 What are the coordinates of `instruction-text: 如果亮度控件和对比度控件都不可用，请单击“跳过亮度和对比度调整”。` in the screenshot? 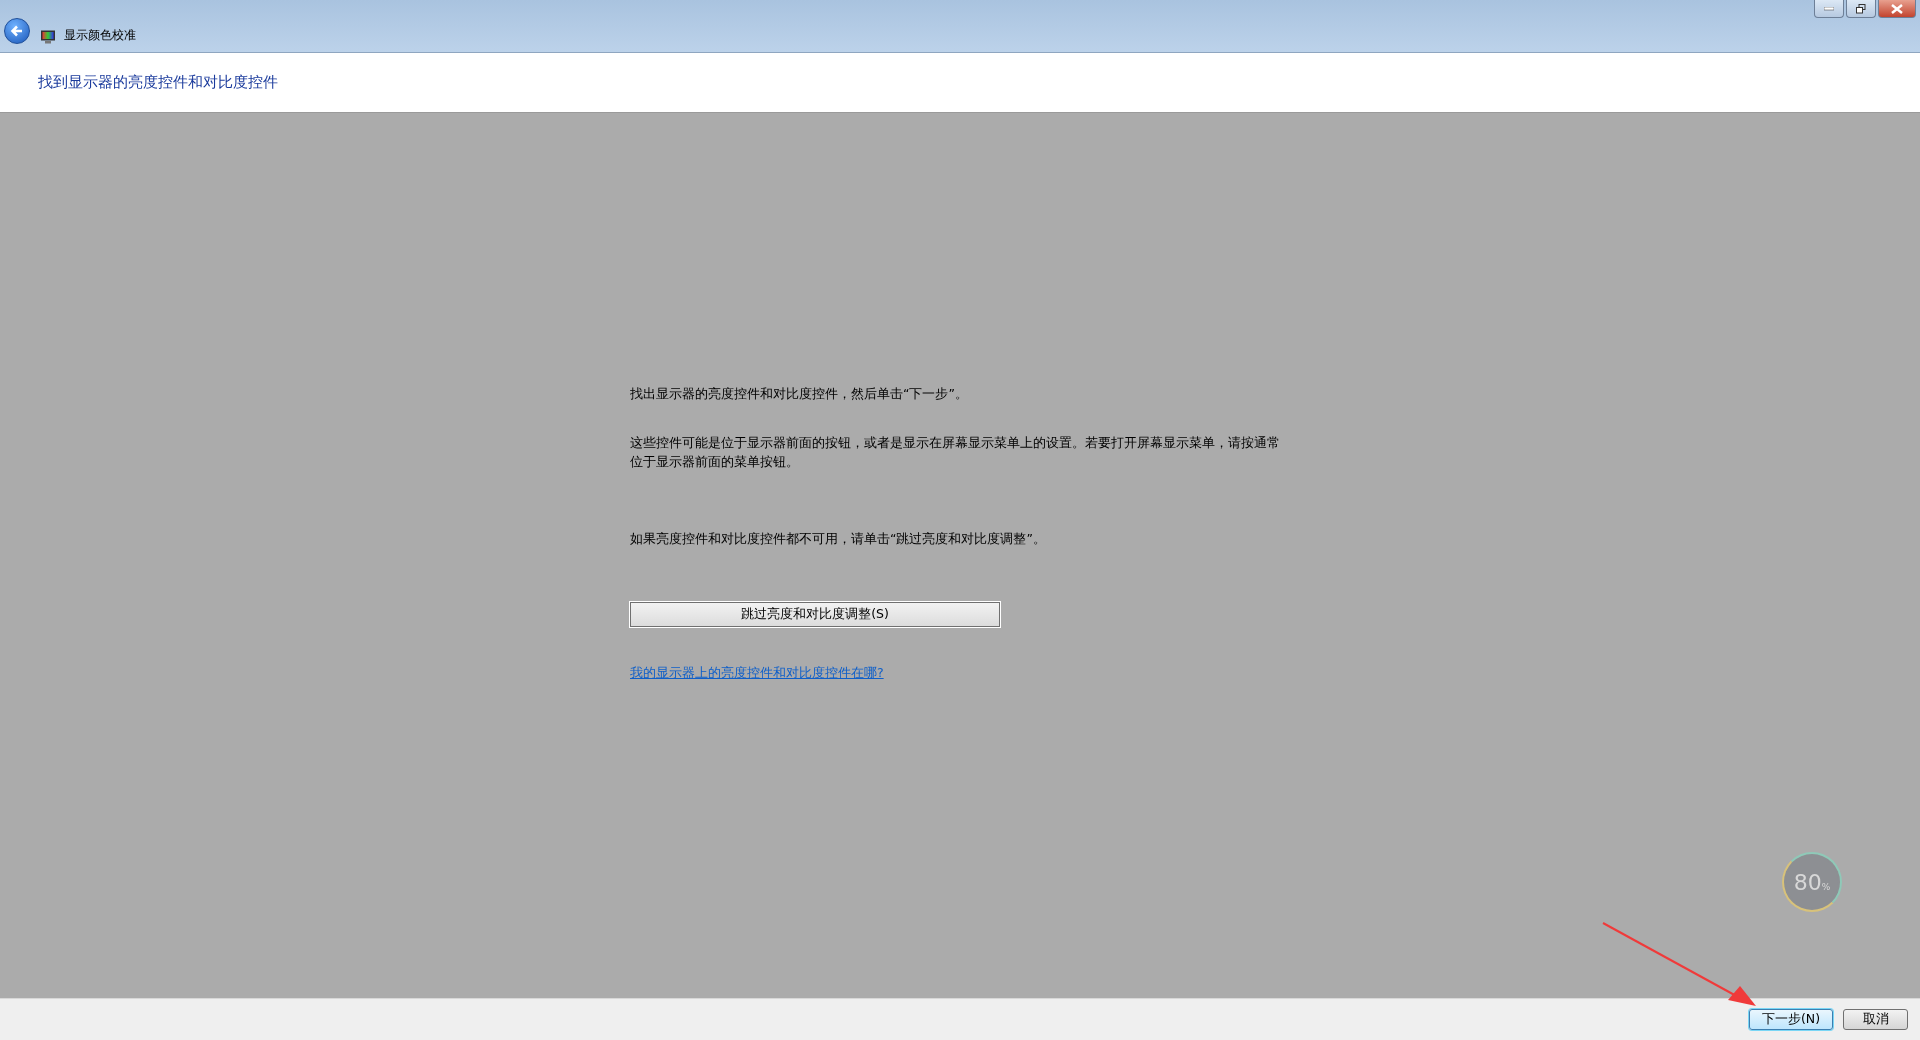 It's located at (838, 539).